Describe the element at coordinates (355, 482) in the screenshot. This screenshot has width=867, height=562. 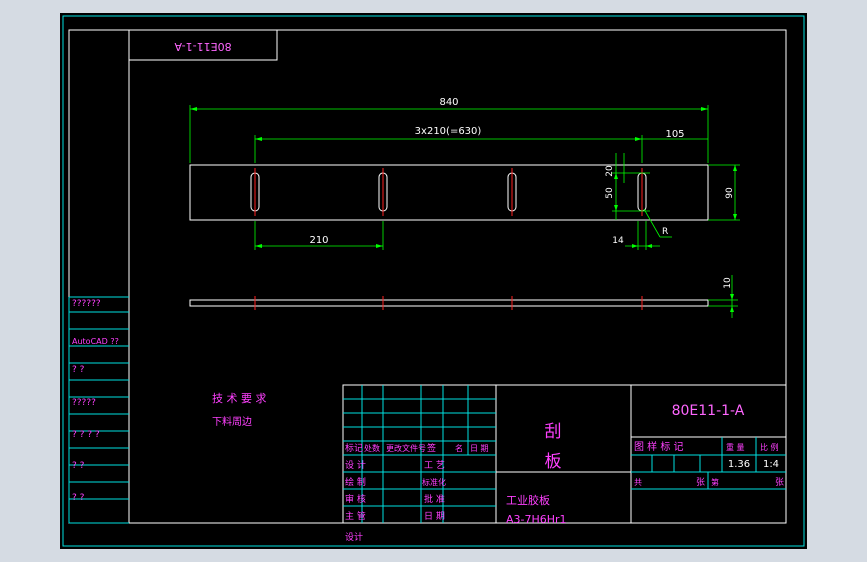
I see `tb-row-draw: 绘 制` at that location.